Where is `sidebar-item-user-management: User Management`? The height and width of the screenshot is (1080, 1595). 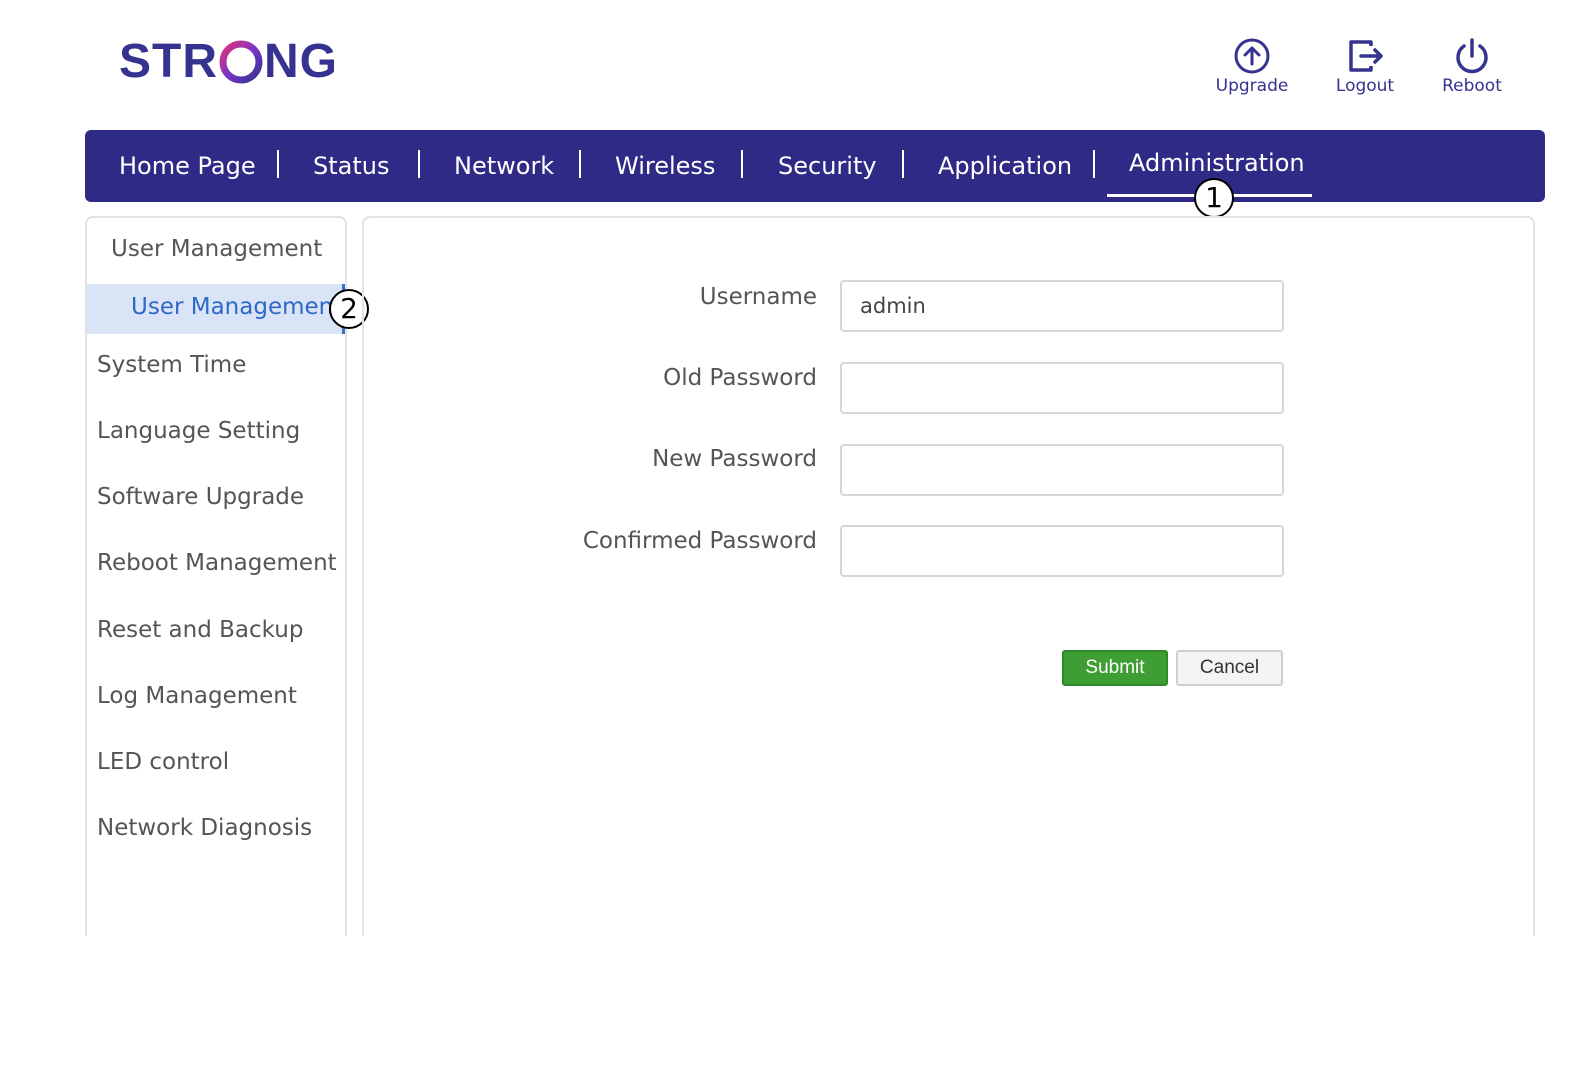 sidebar-item-user-management: User Management is located at coordinates (216, 309).